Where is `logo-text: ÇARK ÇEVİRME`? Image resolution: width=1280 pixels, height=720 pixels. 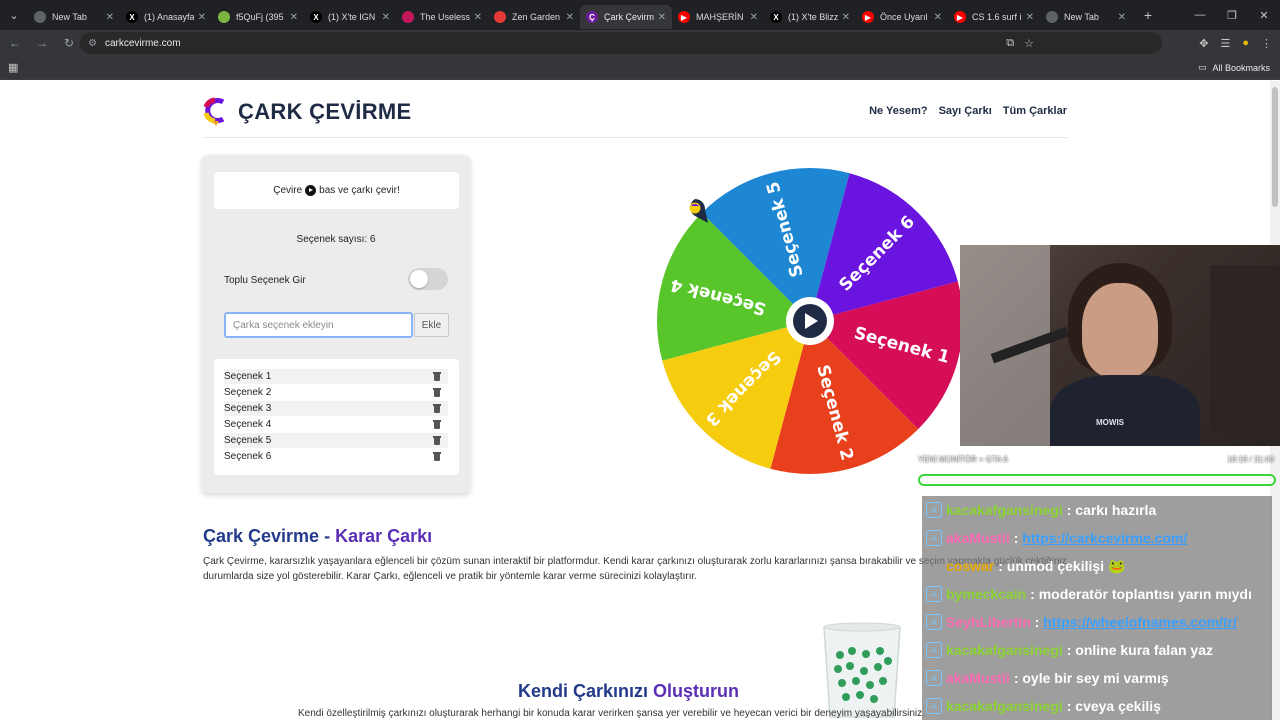
logo-text: ÇARK ÇEVİRME is located at coordinates (325, 111).